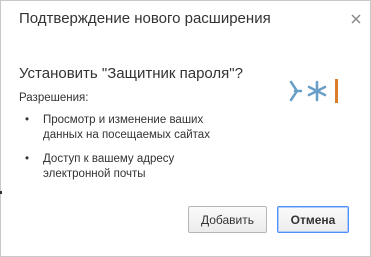 The image size is (371, 257). I want to click on close-button, so click(356, 18).